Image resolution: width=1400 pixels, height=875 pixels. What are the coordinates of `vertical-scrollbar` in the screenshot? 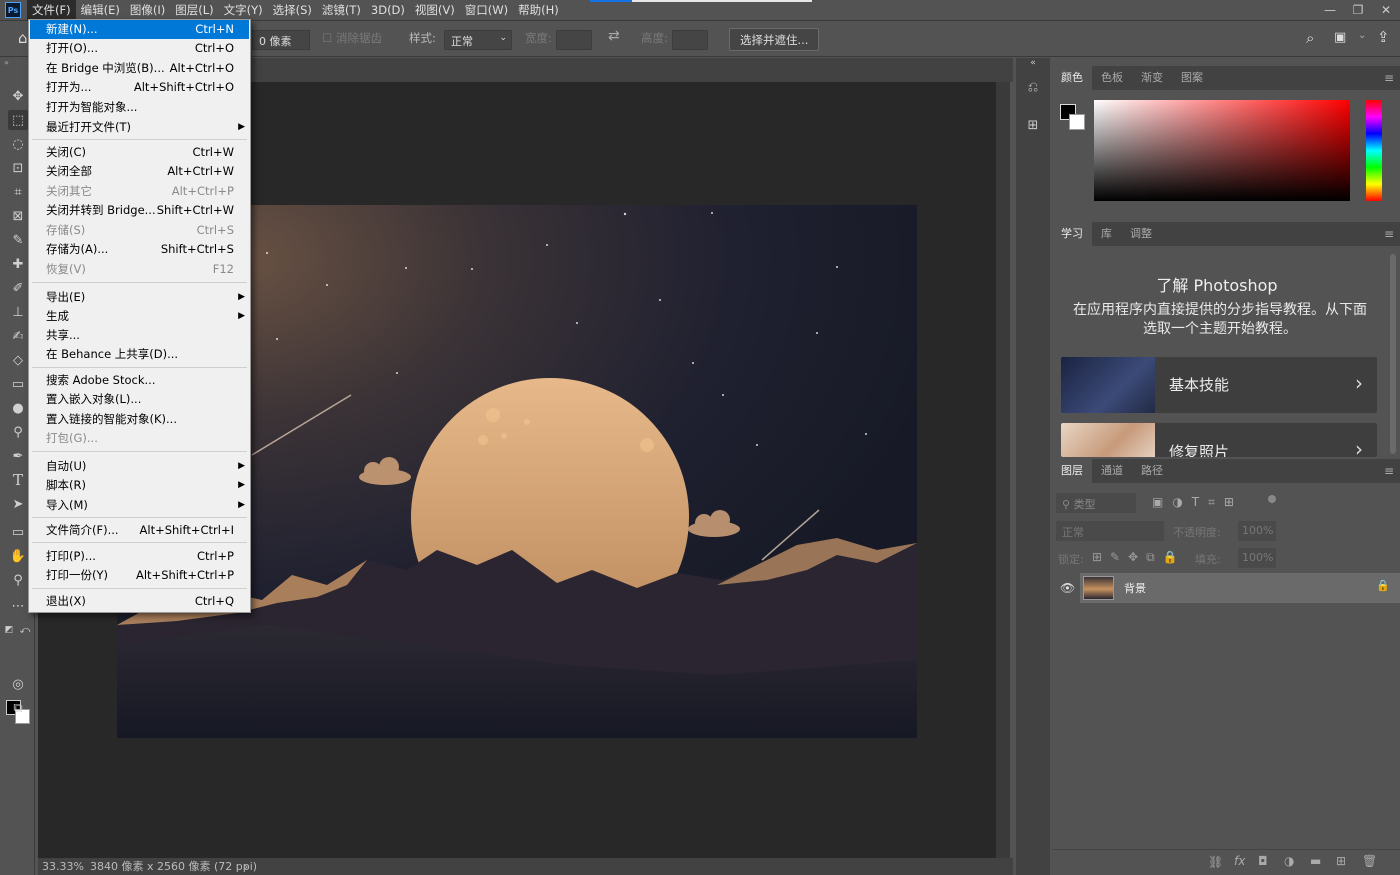 It's located at (1003, 470).